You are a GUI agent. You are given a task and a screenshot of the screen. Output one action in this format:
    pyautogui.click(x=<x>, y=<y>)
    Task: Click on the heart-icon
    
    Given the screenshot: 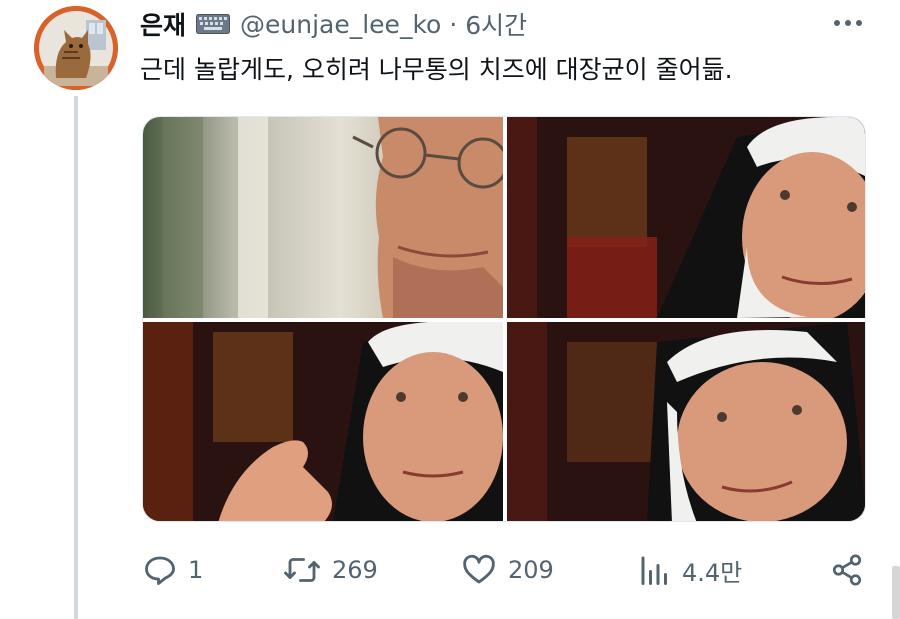 What is the action you would take?
    pyautogui.click(x=479, y=569)
    